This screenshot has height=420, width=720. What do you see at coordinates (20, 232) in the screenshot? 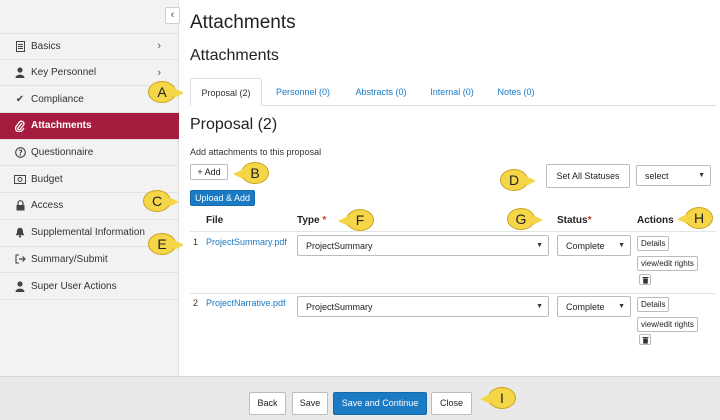
I see `bell-icon` at bounding box center [20, 232].